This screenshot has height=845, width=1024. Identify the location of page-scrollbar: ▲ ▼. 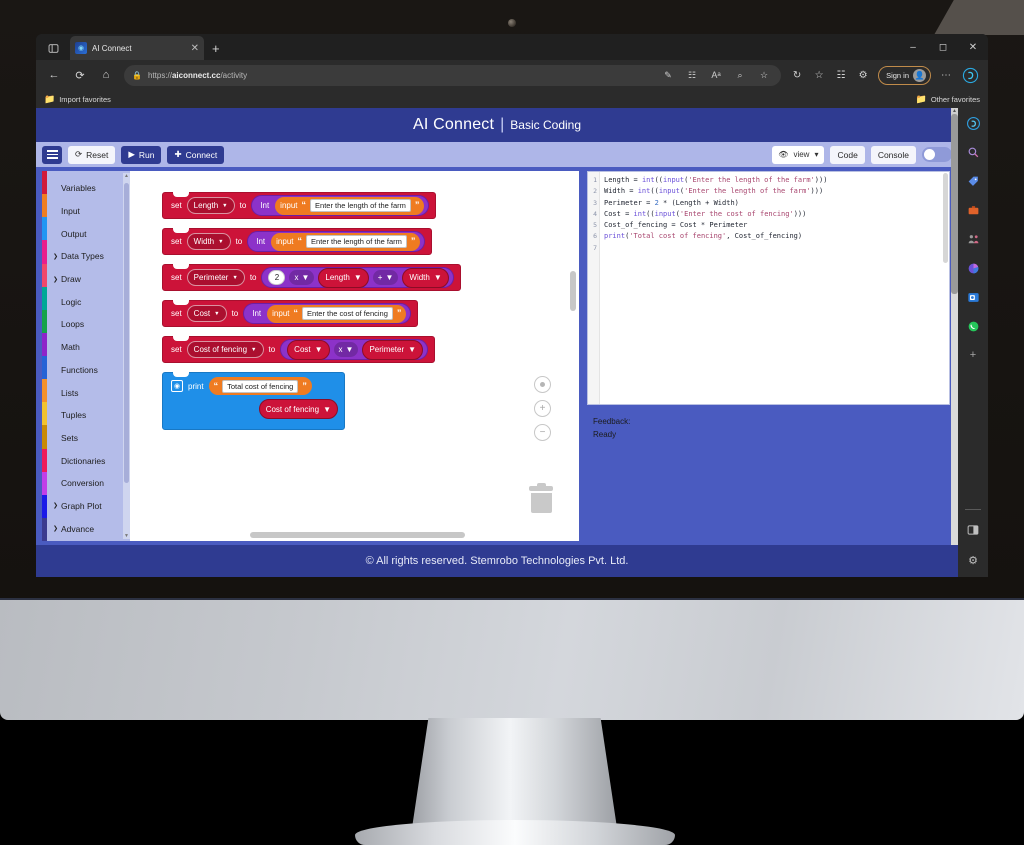
(954, 342).